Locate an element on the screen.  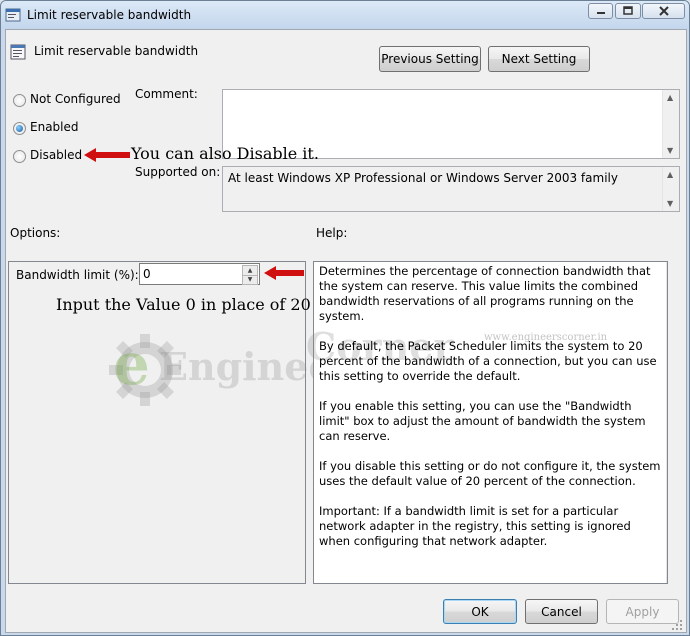
maximize-icon is located at coordinates (628, 10).